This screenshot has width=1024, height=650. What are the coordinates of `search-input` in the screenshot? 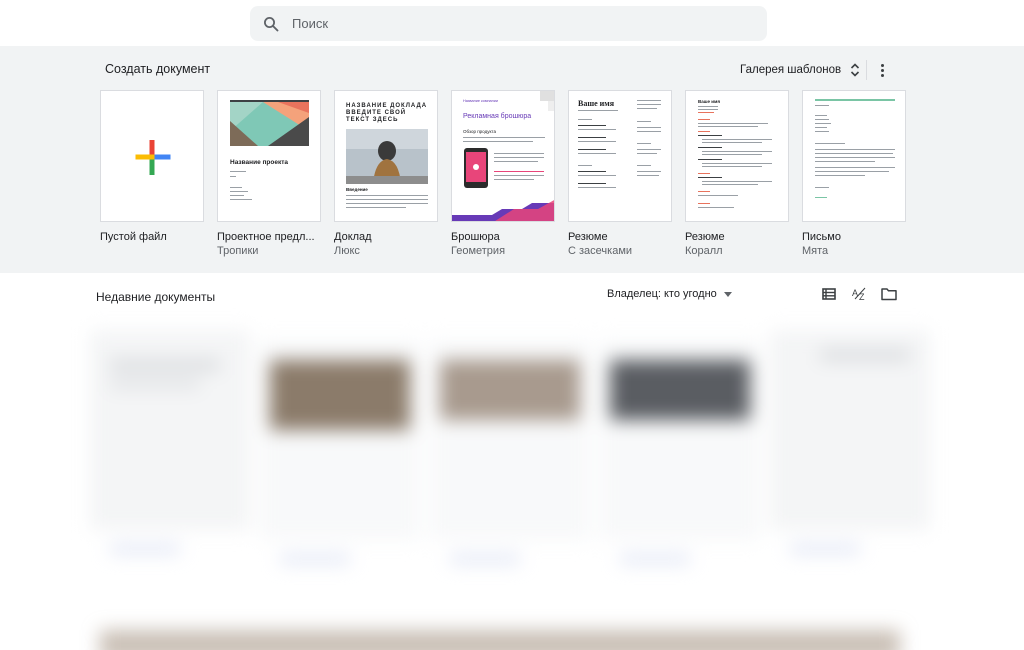 It's located at (512, 23).